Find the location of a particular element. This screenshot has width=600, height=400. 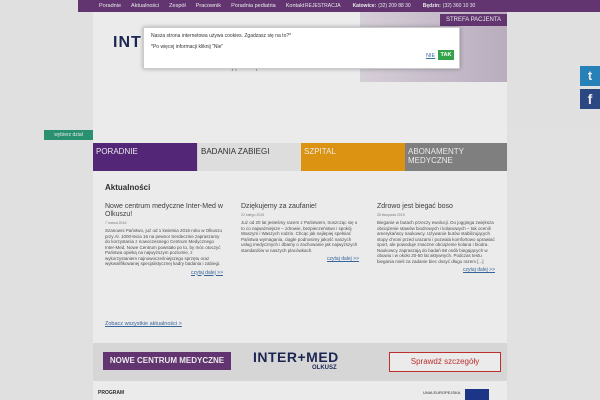

tab-szpital: SZPITAL is located at coordinates (353, 157).